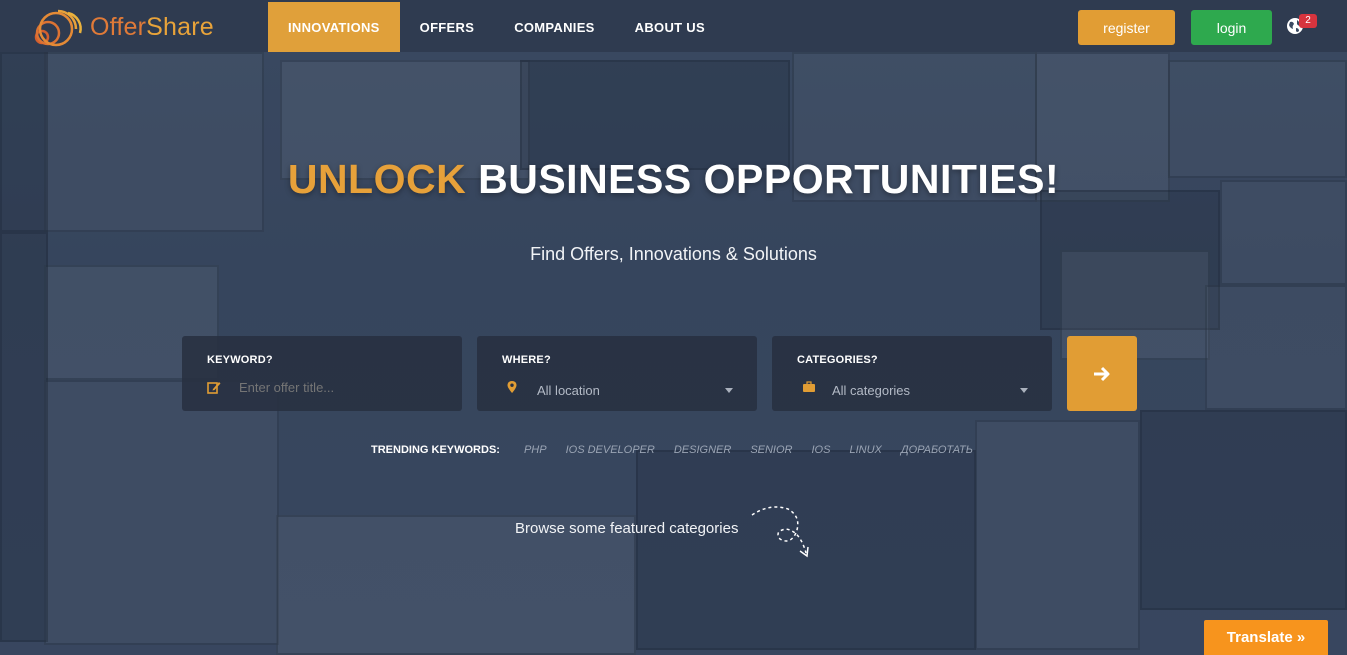  I want to click on login-button: login, so click(1231, 27).